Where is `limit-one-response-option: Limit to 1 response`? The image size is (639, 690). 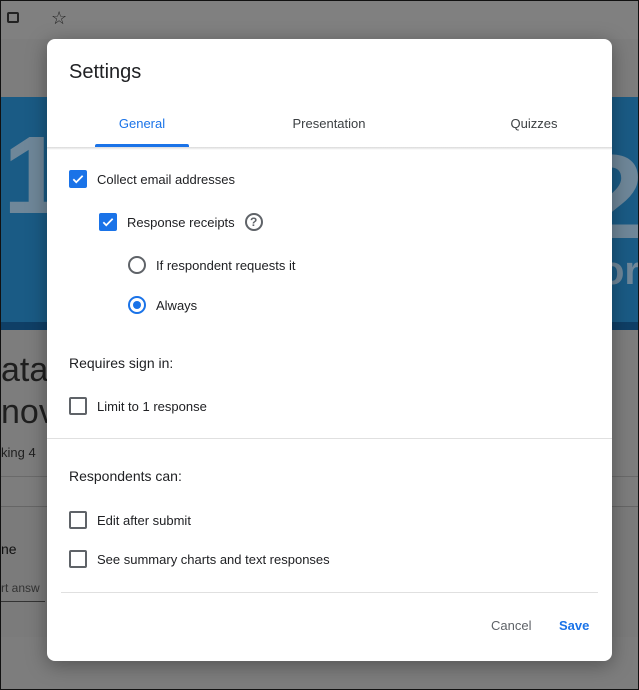 limit-one-response-option: Limit to 1 response is located at coordinates (138, 406).